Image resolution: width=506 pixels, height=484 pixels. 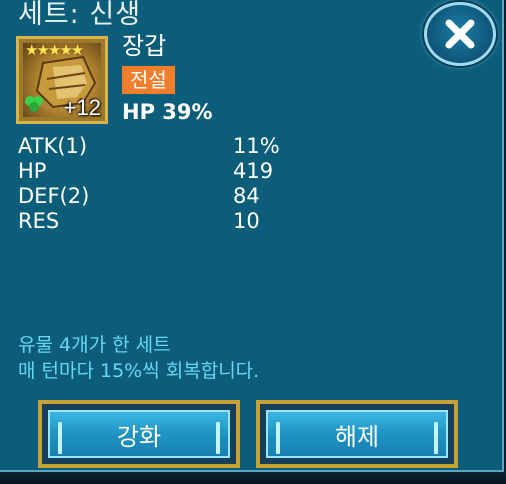 What do you see at coordinates (168, 196) in the screenshot?
I see `stat-row: DEF(2) 84` at bounding box center [168, 196].